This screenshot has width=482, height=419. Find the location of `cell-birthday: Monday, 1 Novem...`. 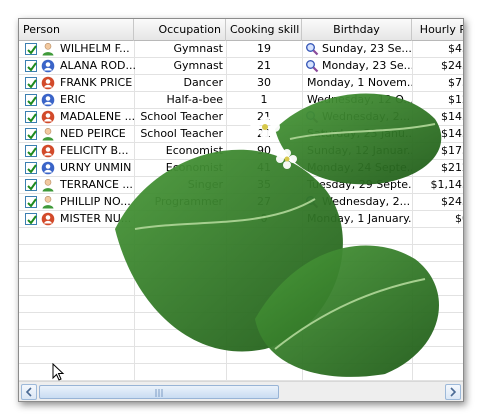

cell-birthday: Monday, 1 Novem... is located at coordinates (359, 82).